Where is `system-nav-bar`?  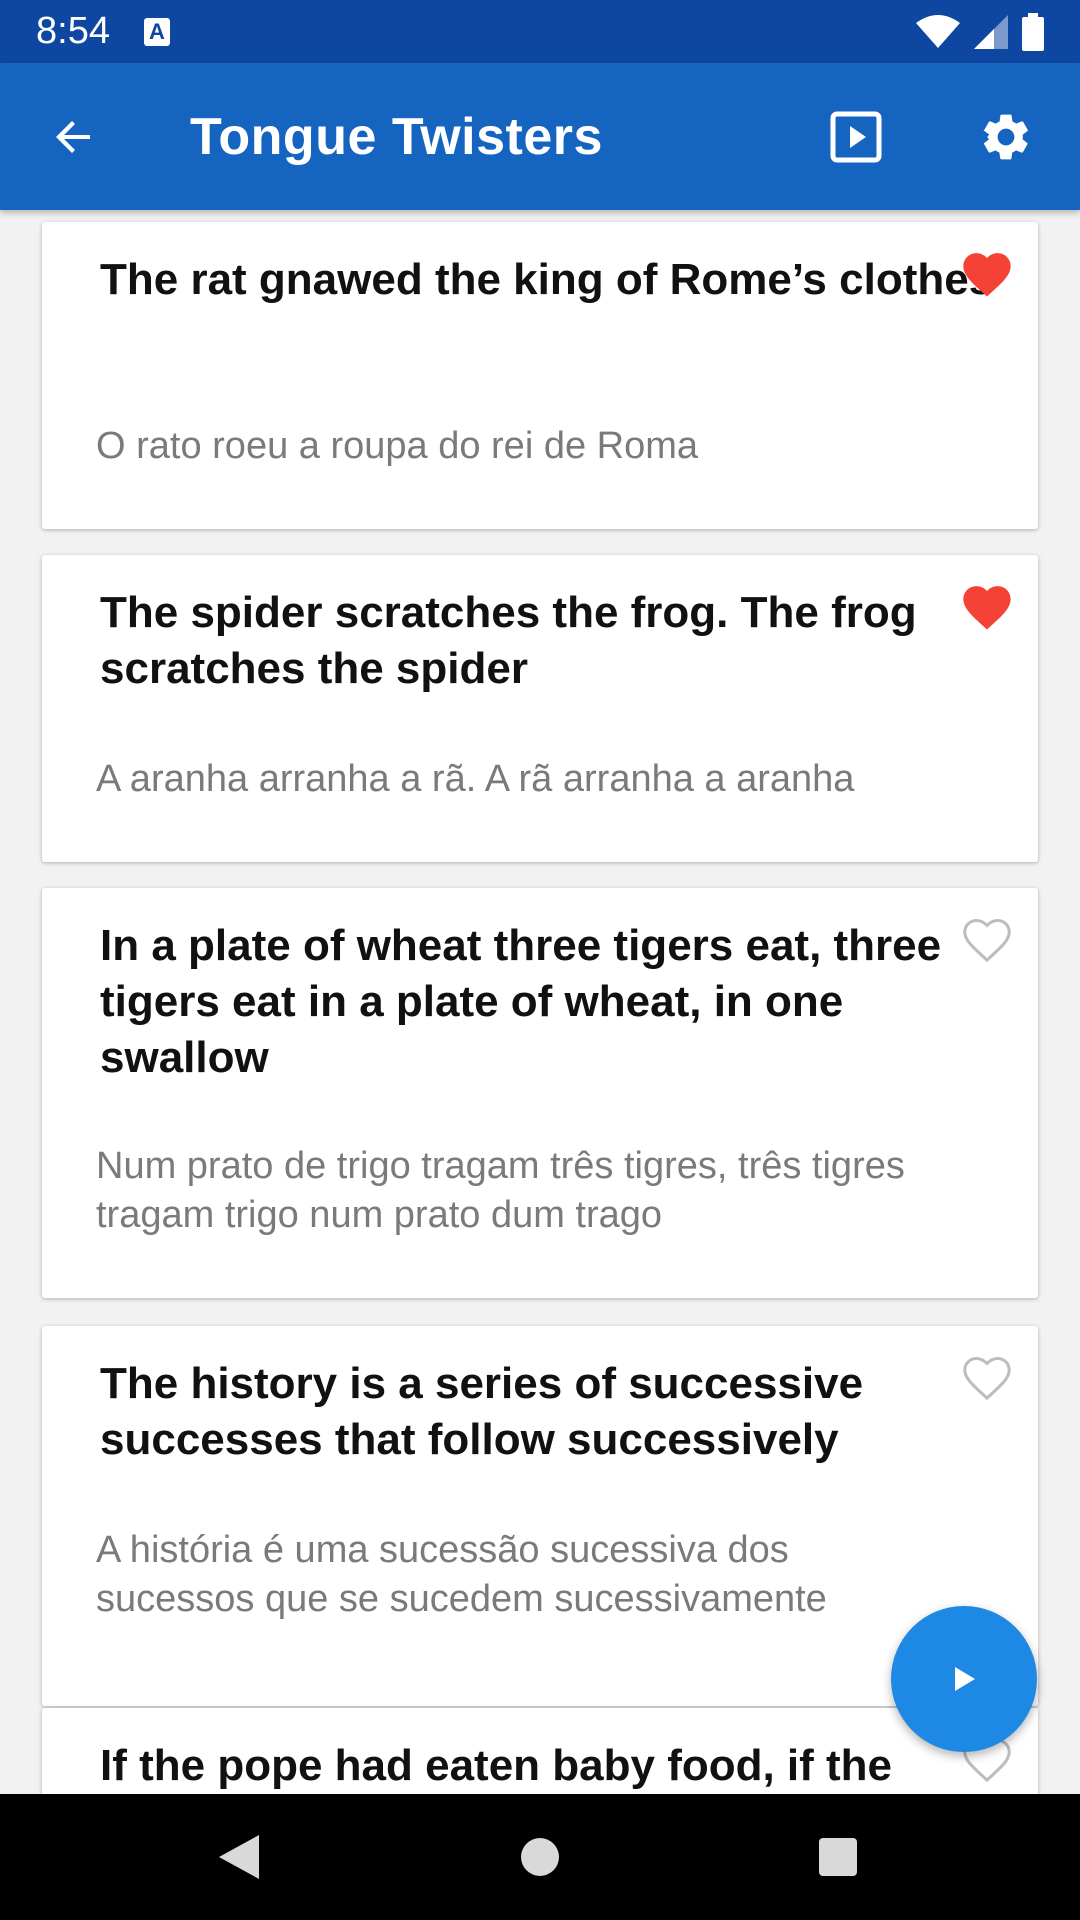 system-nav-bar is located at coordinates (540, 1857).